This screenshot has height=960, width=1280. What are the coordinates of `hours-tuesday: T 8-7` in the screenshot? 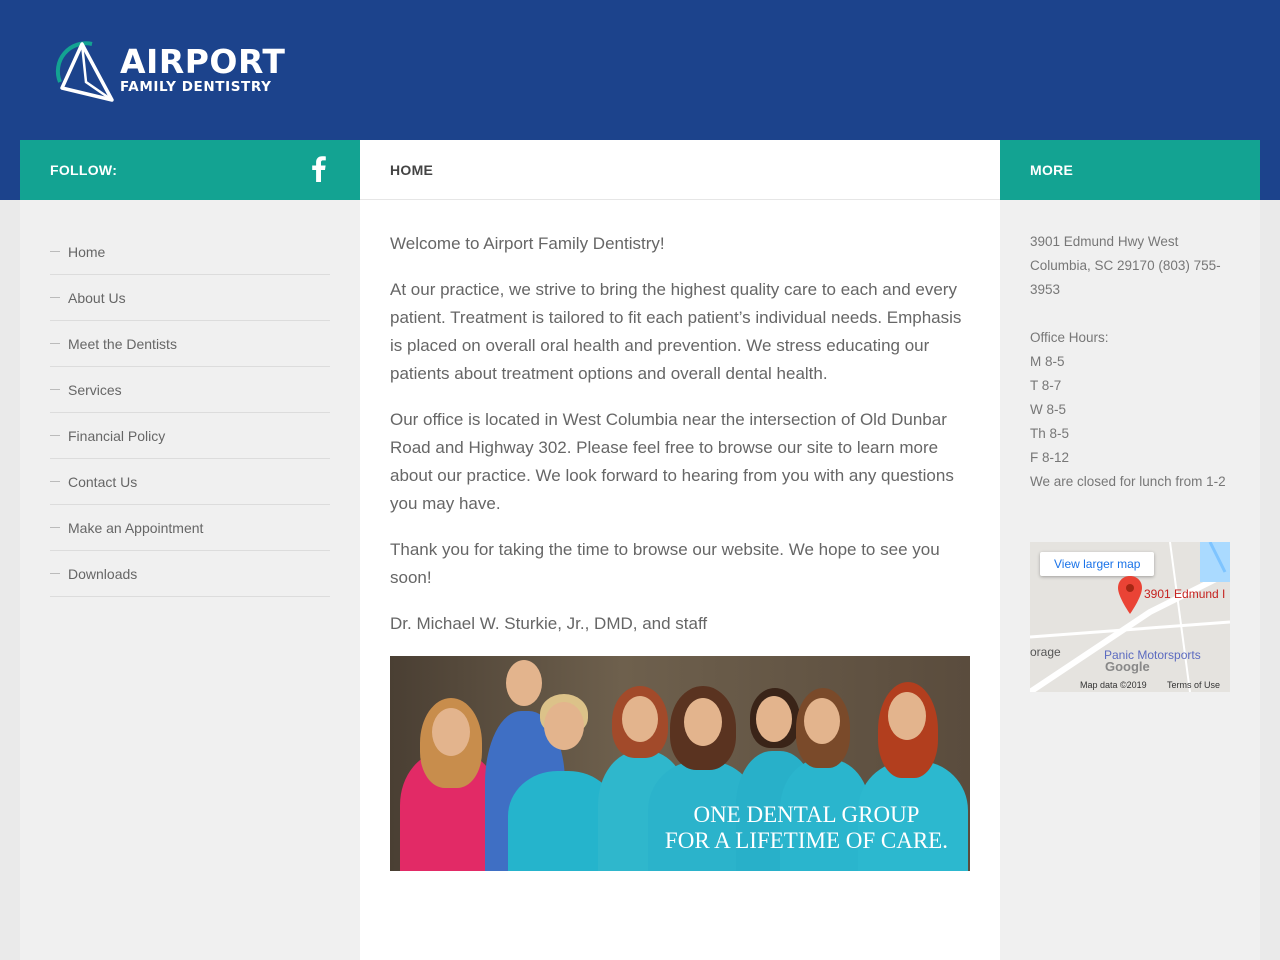 It's located at (1046, 385).